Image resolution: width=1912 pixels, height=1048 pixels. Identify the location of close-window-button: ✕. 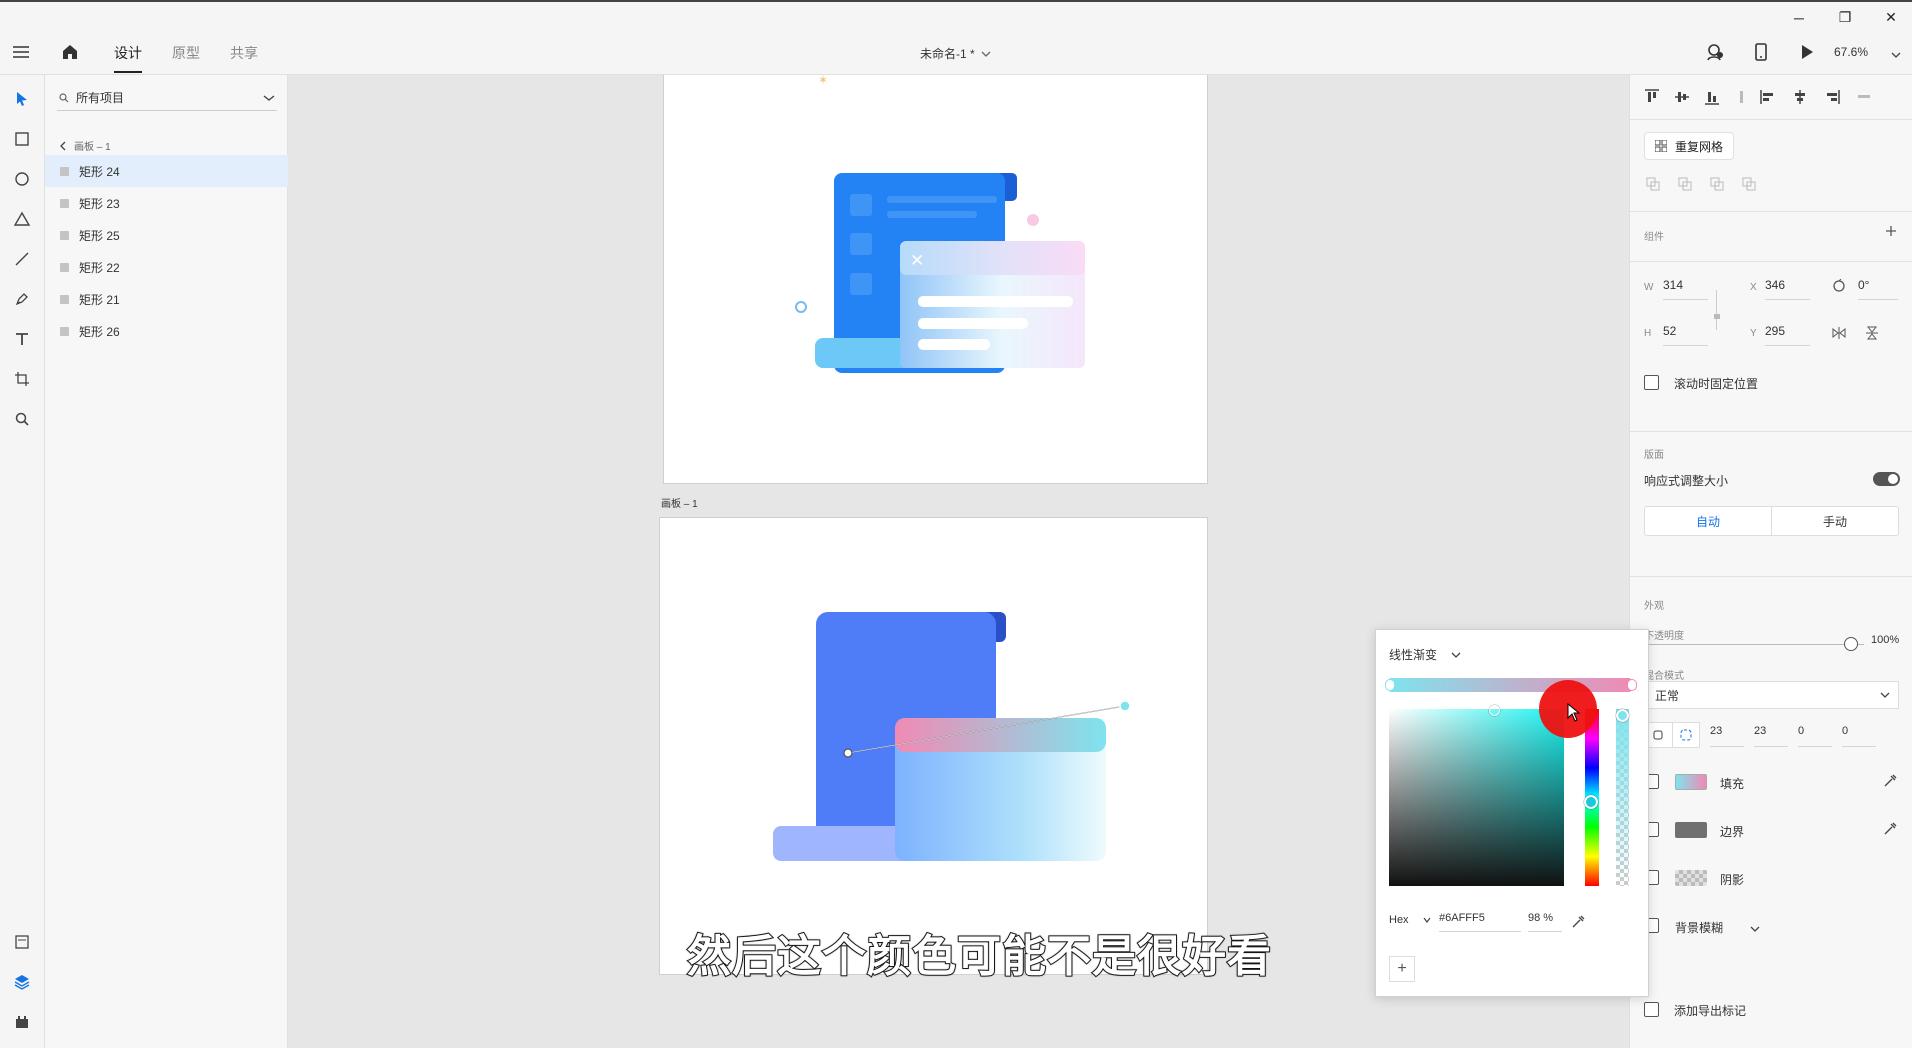
(1890, 17).